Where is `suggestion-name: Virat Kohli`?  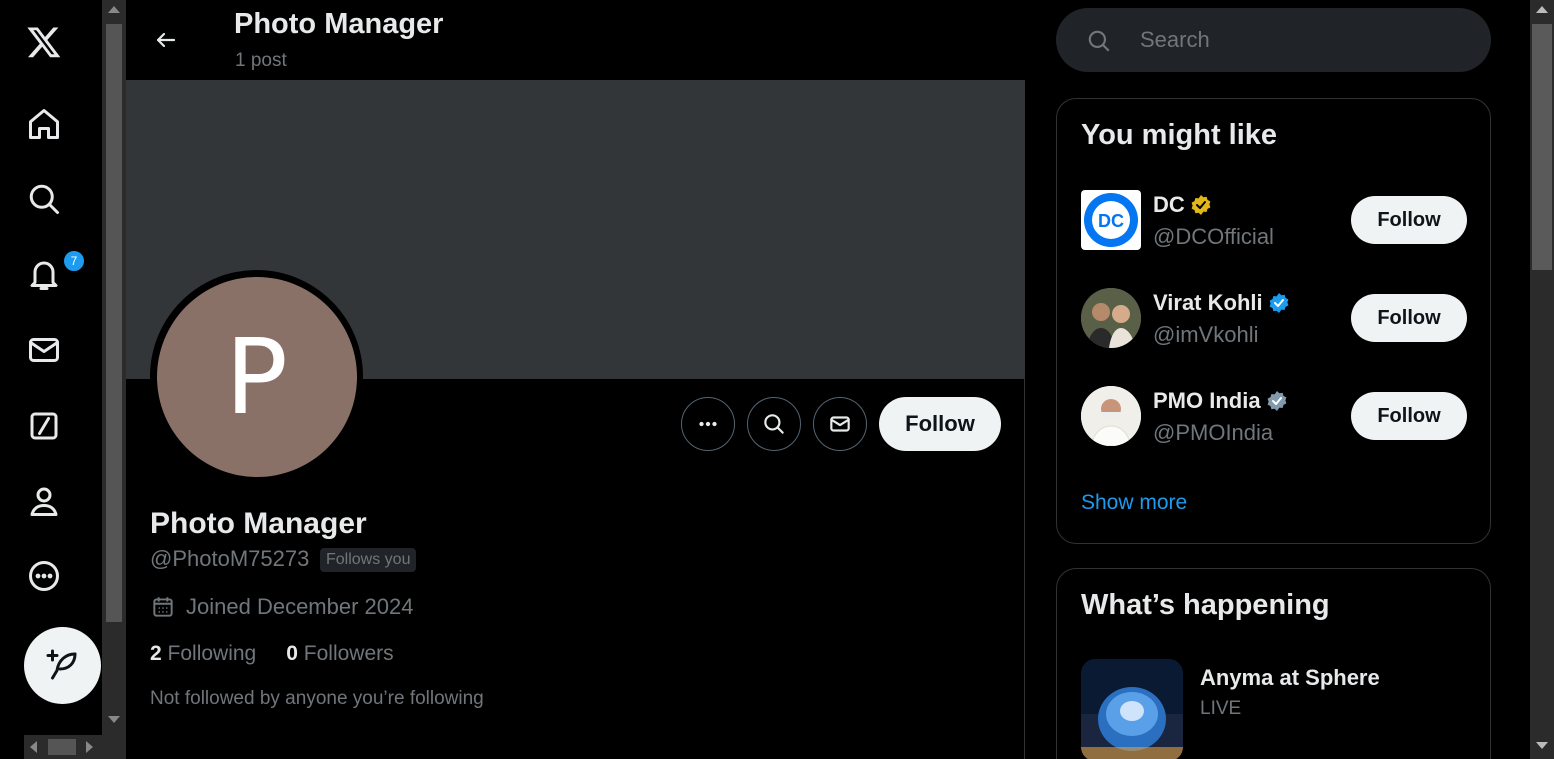 suggestion-name: Virat Kohli is located at coordinates (1222, 303).